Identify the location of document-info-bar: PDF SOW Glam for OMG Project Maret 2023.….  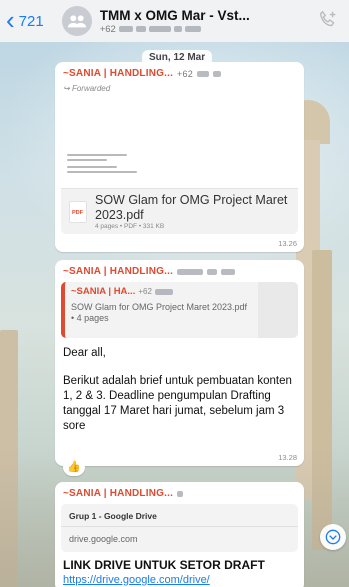
(179, 211).